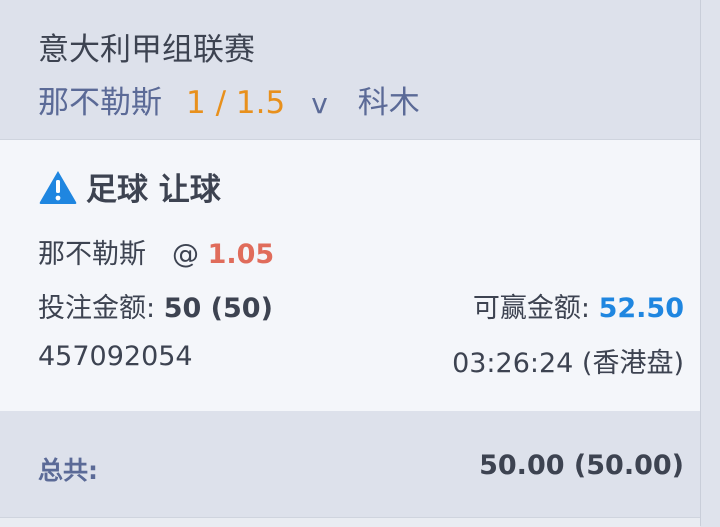 The image size is (720, 527). Describe the element at coordinates (236, 103) in the screenshot. I see `handicap-line: 1 / 1.5` at that location.